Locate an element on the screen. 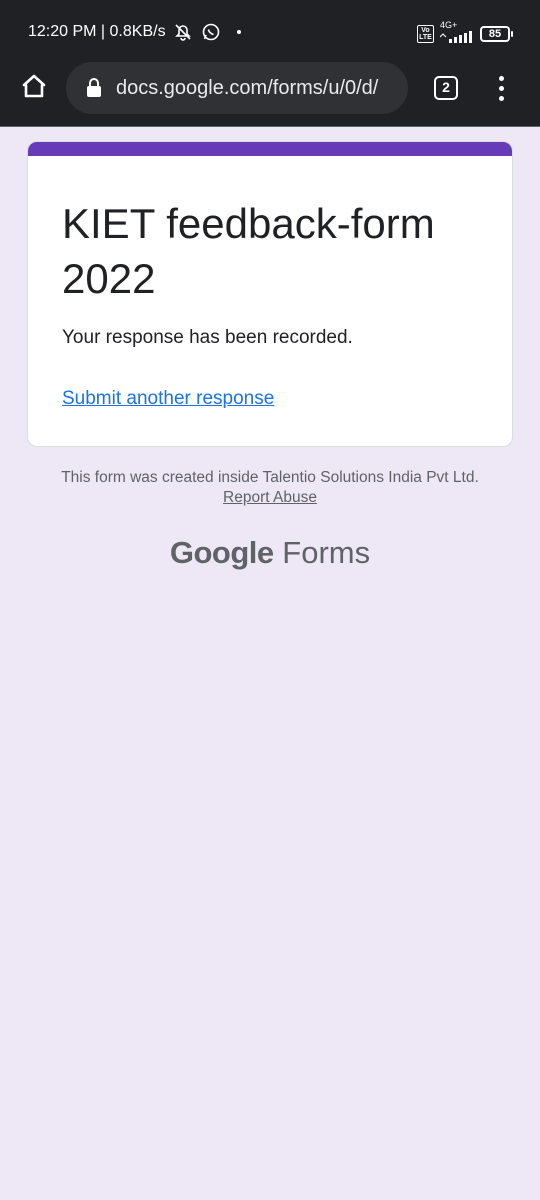 The height and width of the screenshot is (1200, 540). status-bar: 12:20 PM | 0.8KB/s Vo LTE 4G+ 85 is located at coordinates (270, 31).